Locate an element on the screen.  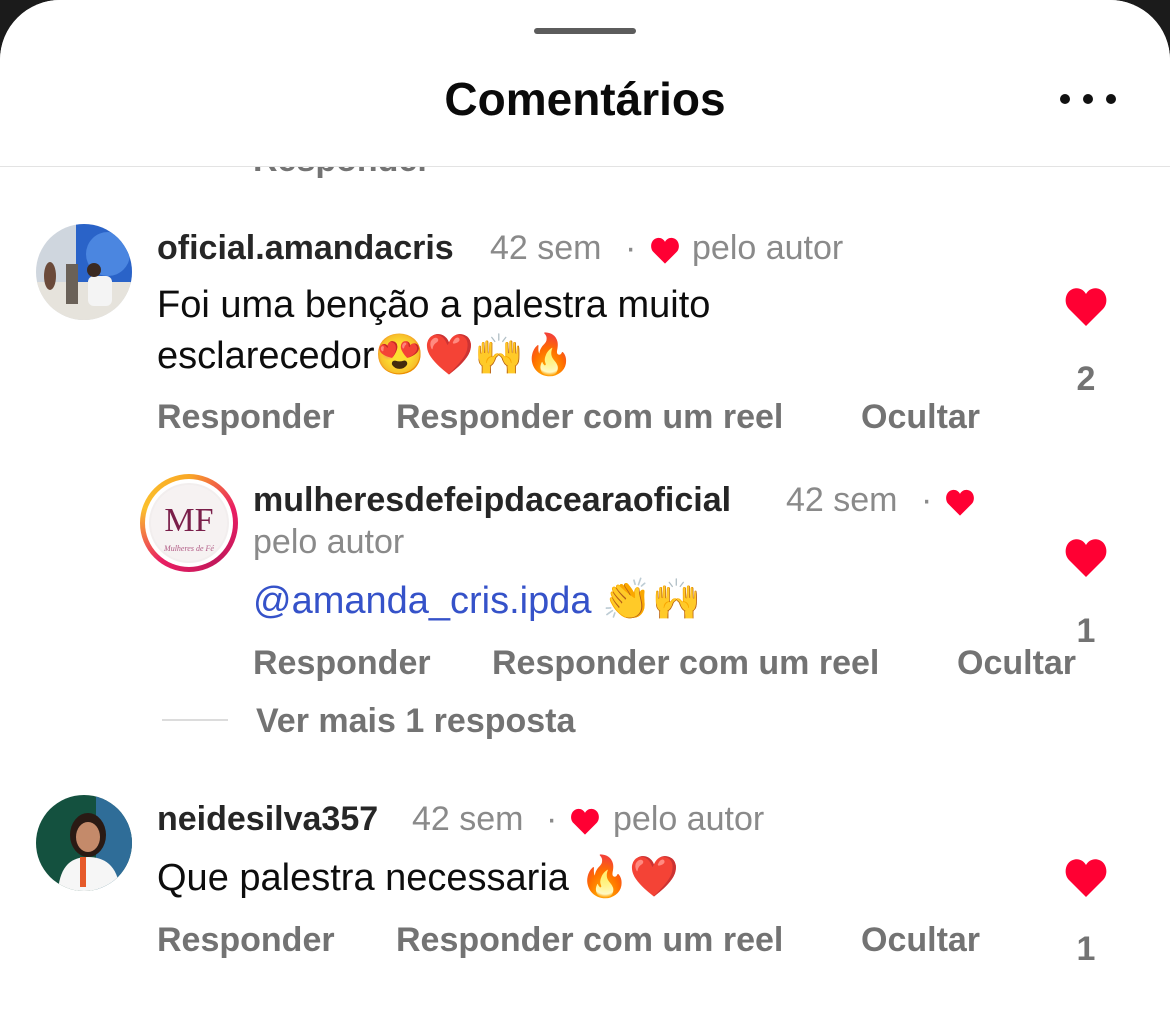
header-divider is located at coordinates (585, 166).